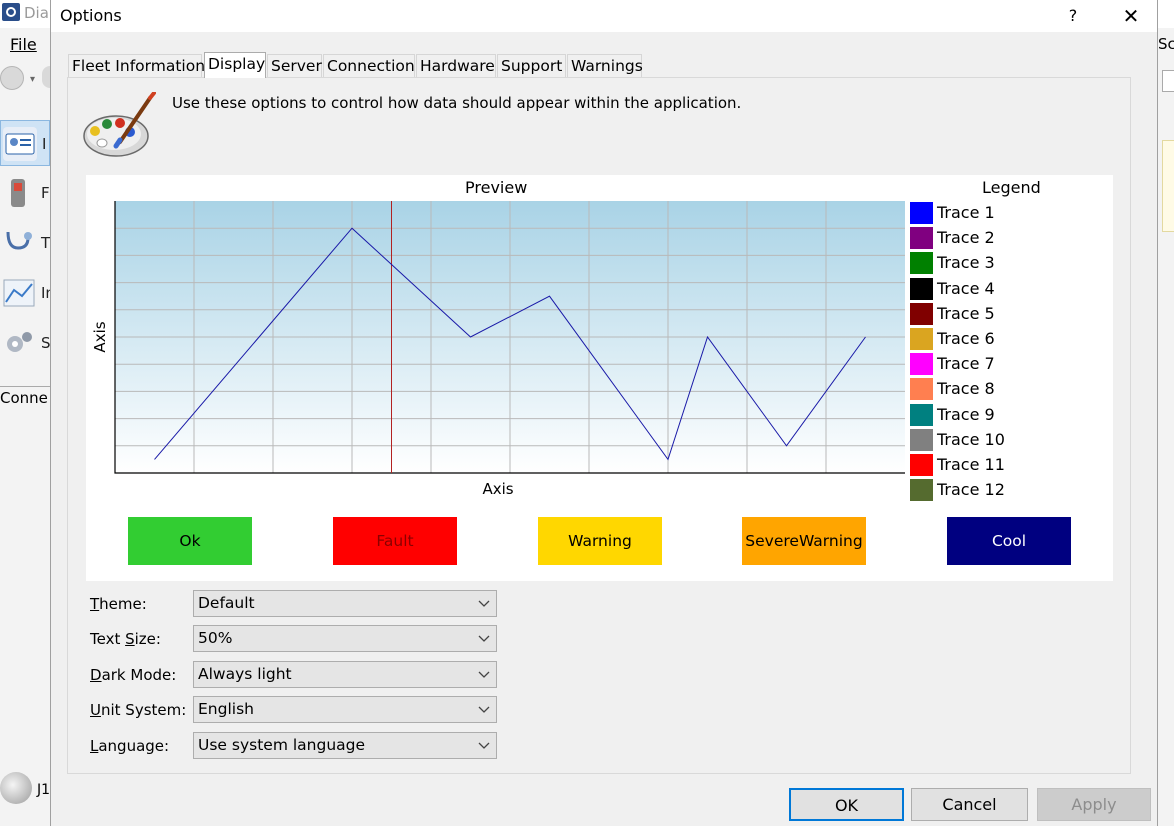 The height and width of the screenshot is (826, 1174). Describe the element at coordinates (44, 790) in the screenshot. I see `background-bottom-label: J1` at that location.